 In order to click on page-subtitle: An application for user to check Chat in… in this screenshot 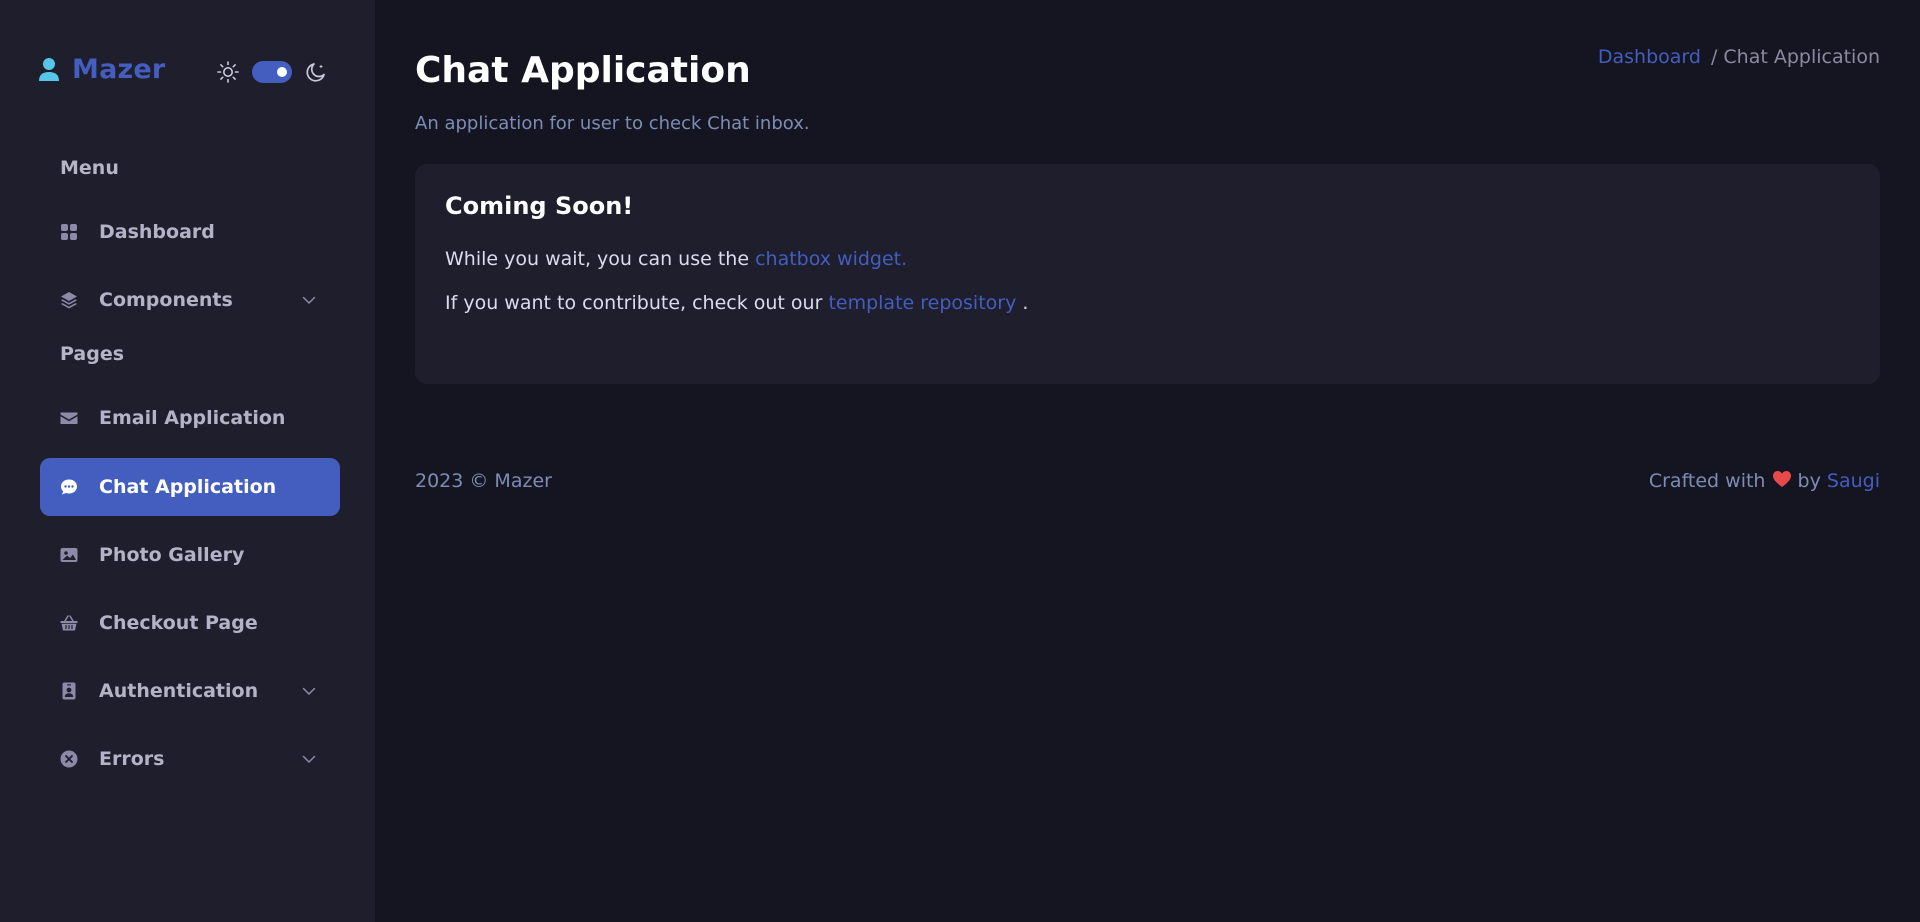, I will do `click(612, 123)`.